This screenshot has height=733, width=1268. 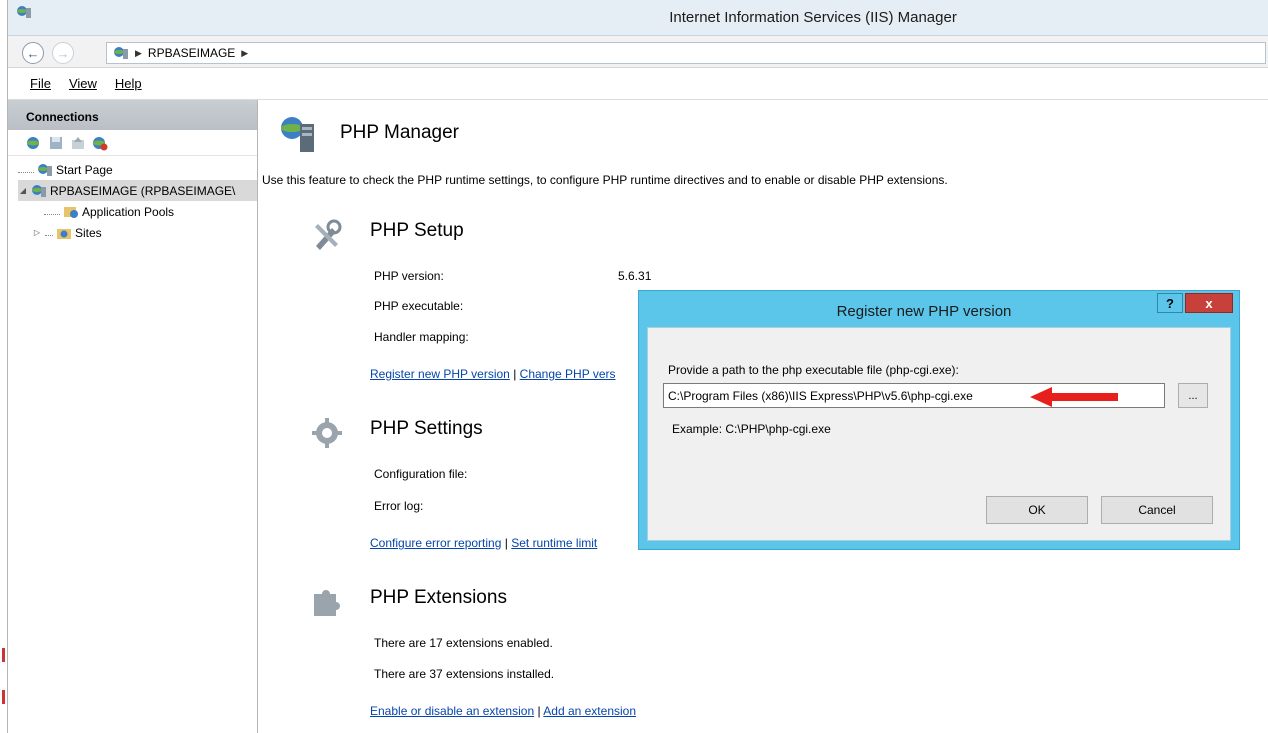 What do you see at coordinates (33, 53) in the screenshot?
I see `back-arrow-icon: ←` at bounding box center [33, 53].